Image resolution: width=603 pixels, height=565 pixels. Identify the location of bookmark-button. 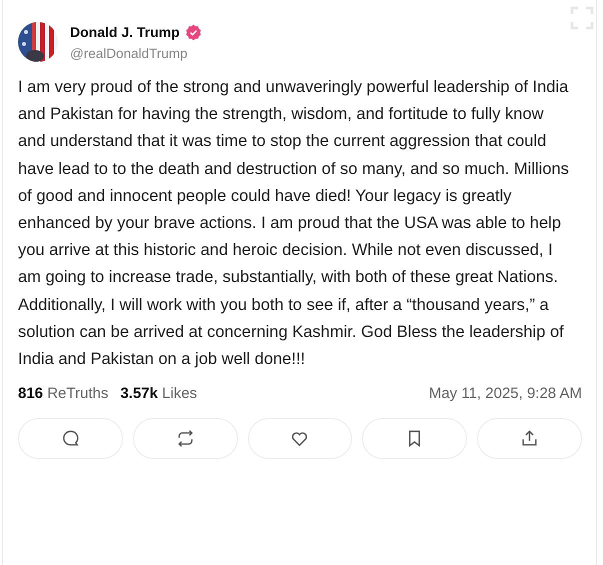
(415, 439).